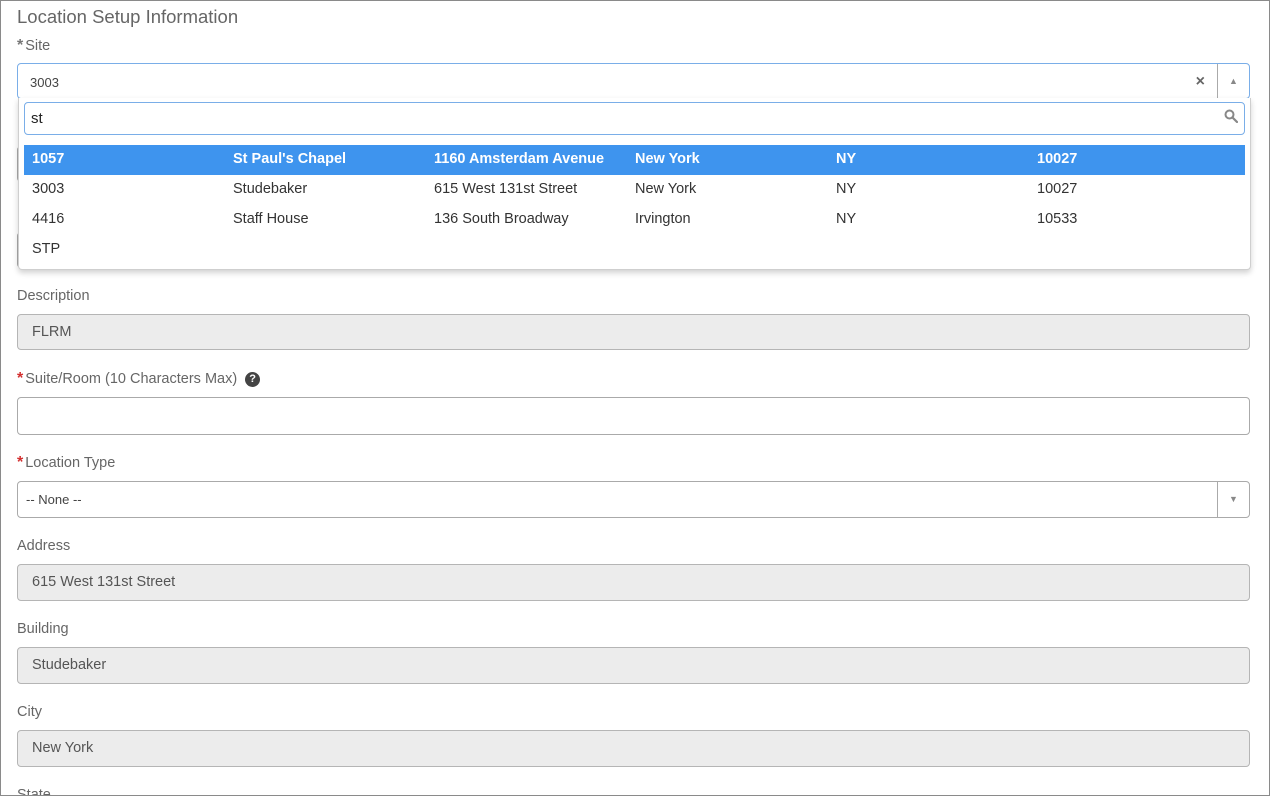  Describe the element at coordinates (270, 189) in the screenshot. I see `option-name: Studebaker` at that location.